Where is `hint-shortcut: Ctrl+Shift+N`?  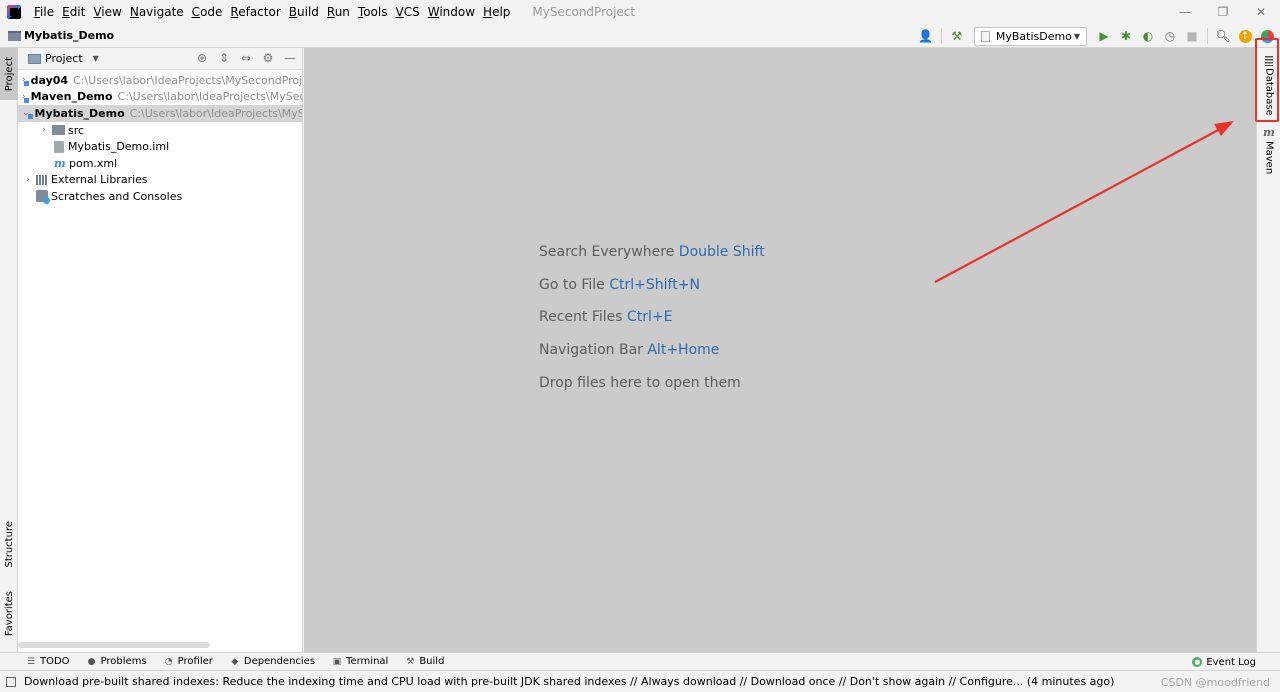 hint-shortcut: Ctrl+Shift+N is located at coordinates (654, 284).